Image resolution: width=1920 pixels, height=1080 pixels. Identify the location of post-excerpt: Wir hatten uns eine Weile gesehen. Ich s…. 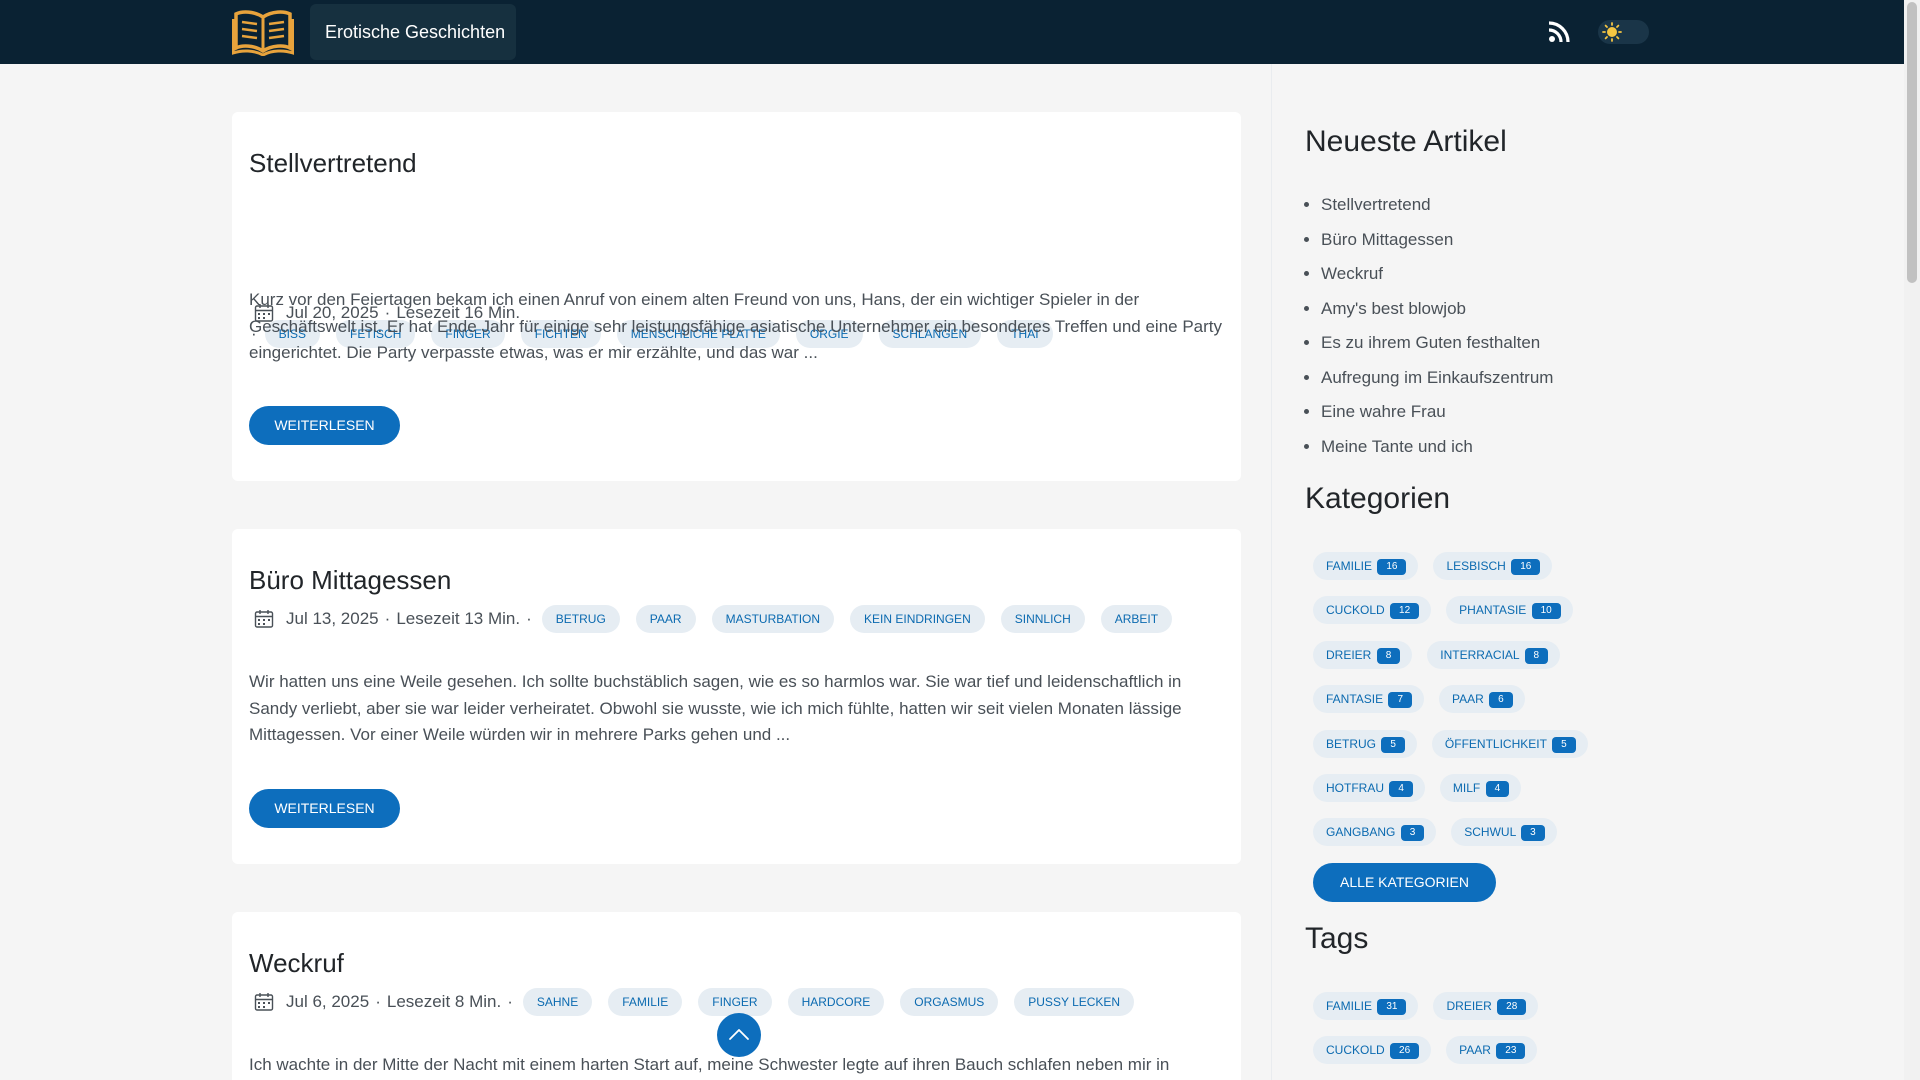
(715, 708).